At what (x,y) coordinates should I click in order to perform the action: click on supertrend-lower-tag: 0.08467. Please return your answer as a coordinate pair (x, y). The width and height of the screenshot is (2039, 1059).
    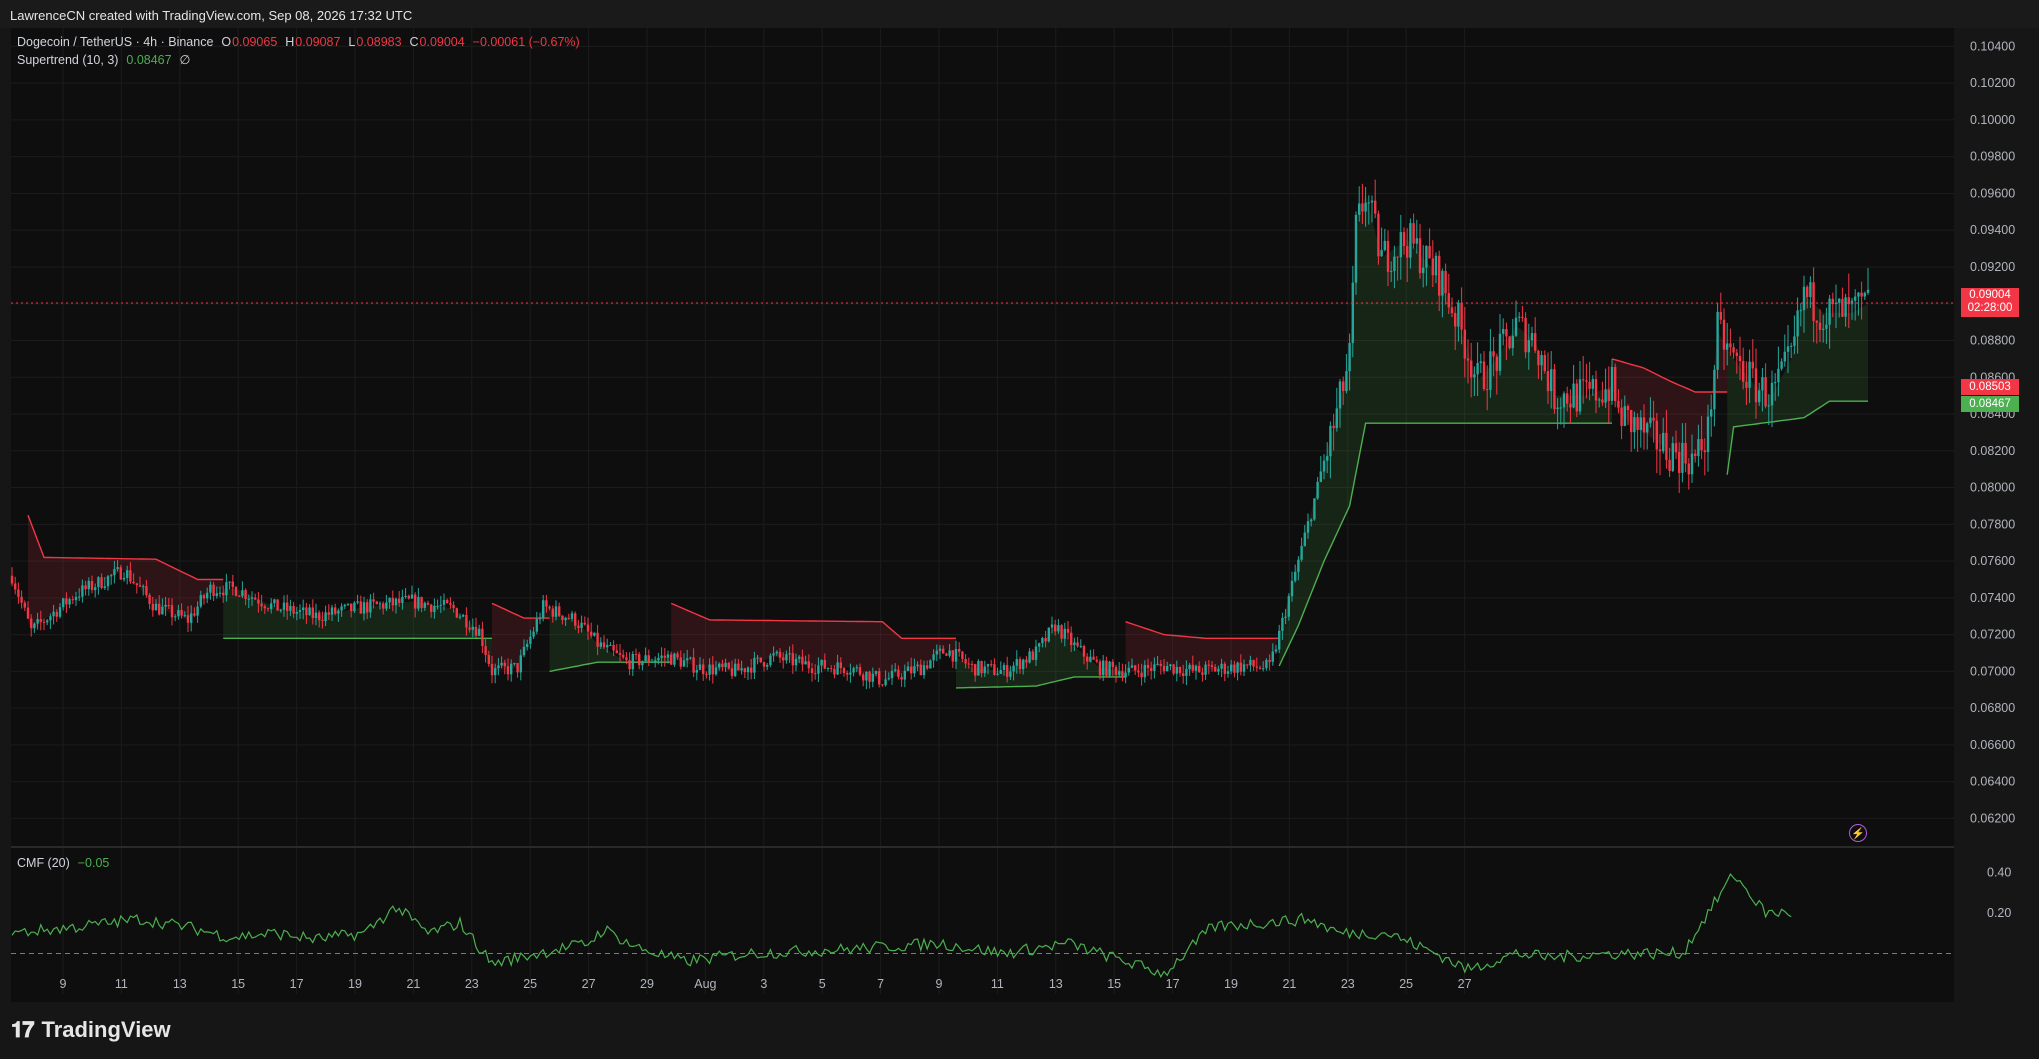
    Looking at the image, I should click on (1990, 404).